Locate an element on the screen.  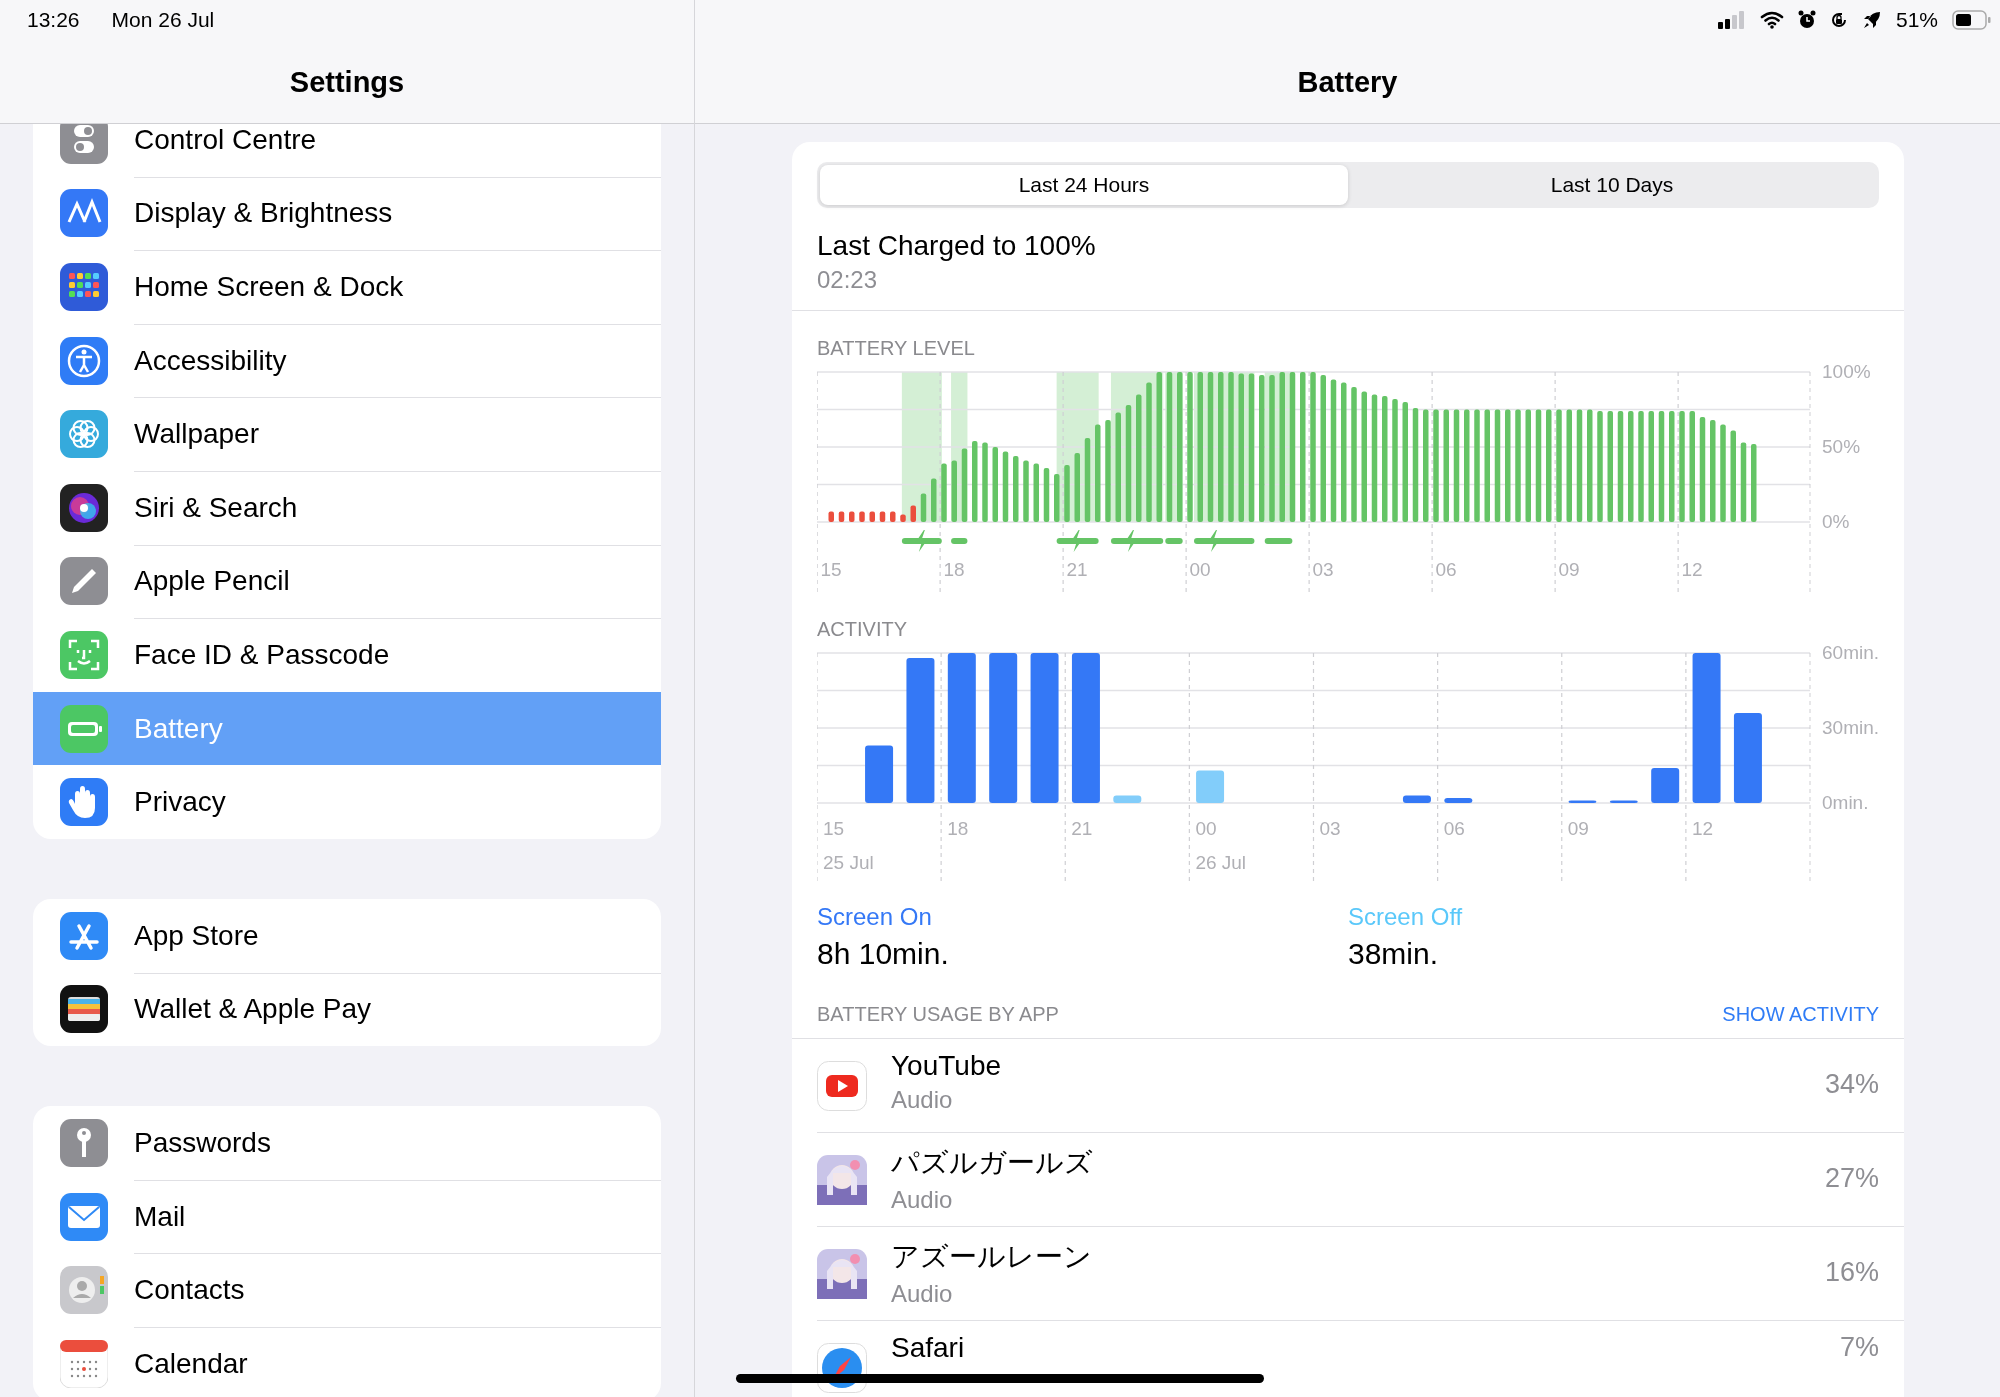
date-label: 26 Jul is located at coordinates (1221, 862).